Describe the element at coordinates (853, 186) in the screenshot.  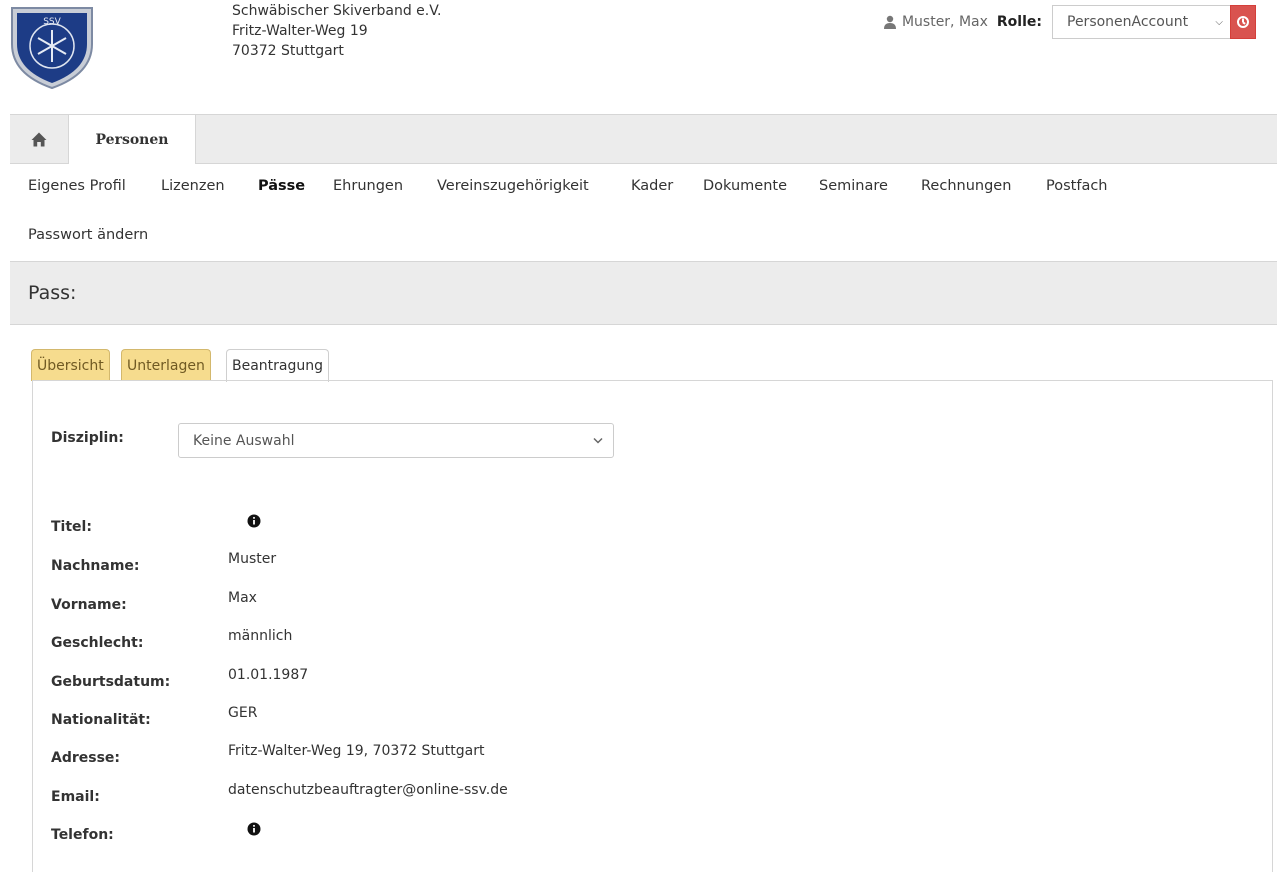
I see `subnav-seminare: Seminare` at that location.